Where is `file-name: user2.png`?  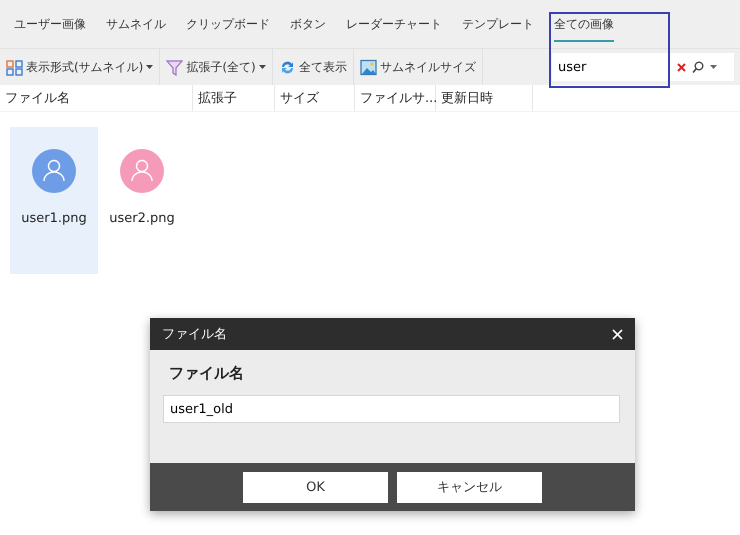 file-name: user2.png is located at coordinates (142, 218).